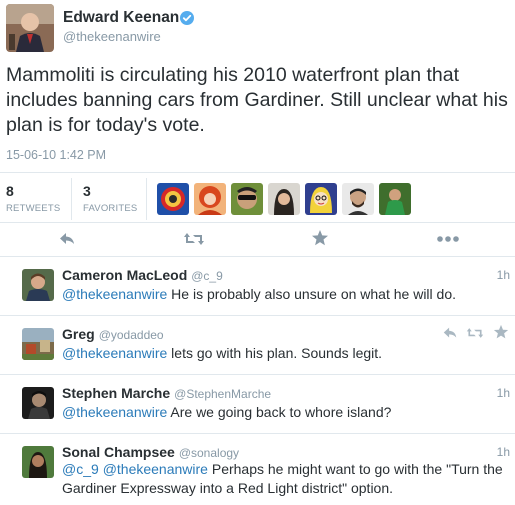 The height and width of the screenshot is (505, 515). What do you see at coordinates (209, 453) in the screenshot?
I see `reply-author-handle: @sonalogy` at bounding box center [209, 453].